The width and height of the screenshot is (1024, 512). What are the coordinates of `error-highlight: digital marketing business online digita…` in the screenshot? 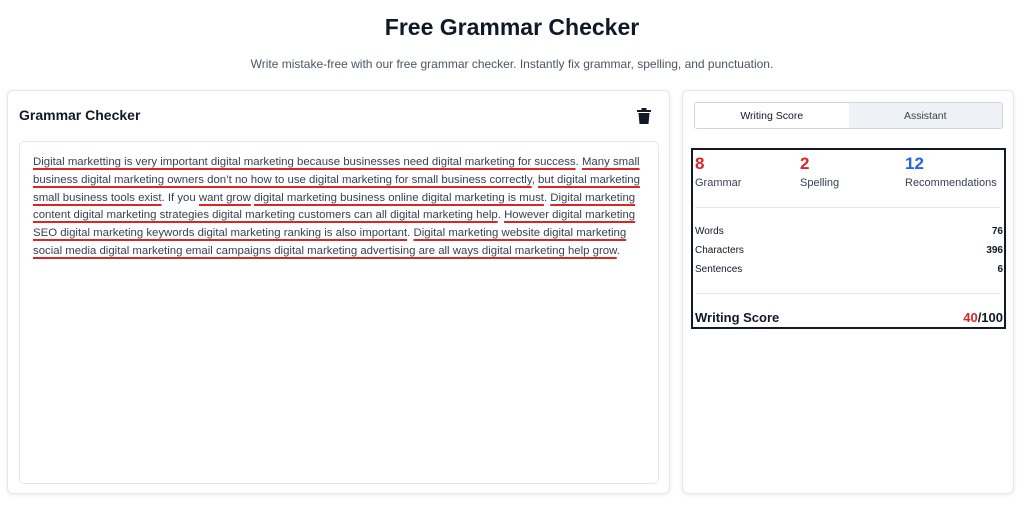 It's located at (399, 198).